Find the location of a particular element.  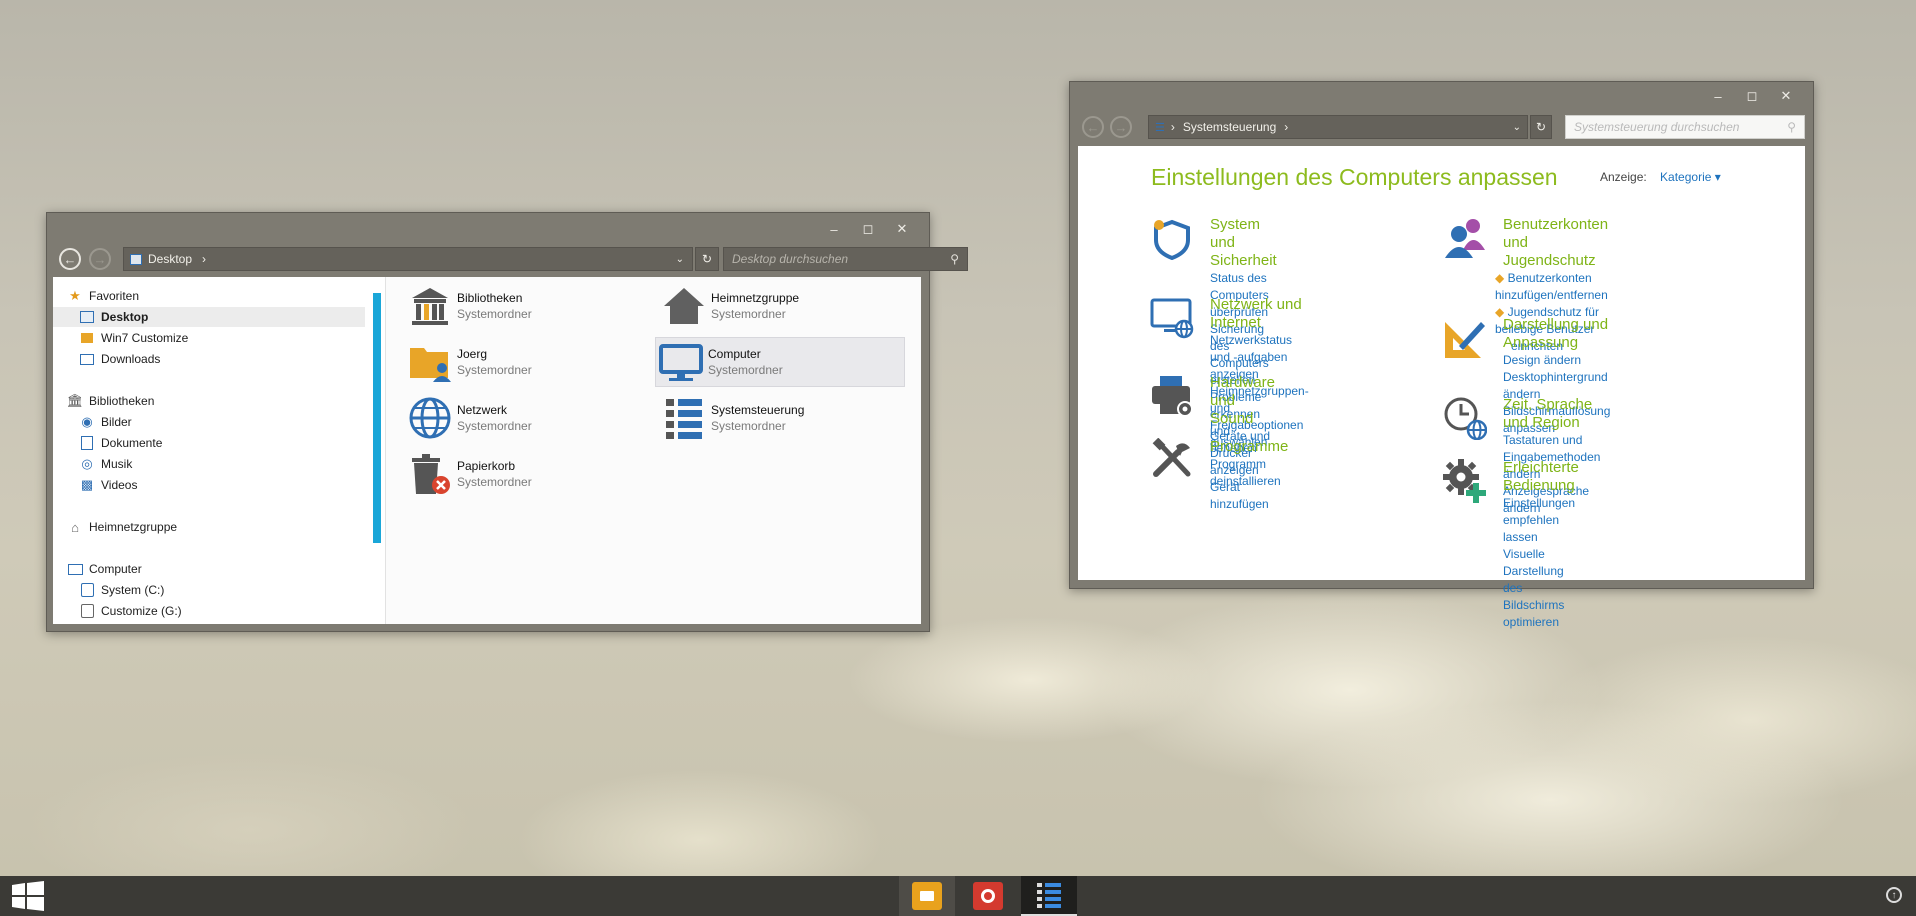

taskbar-explorer is located at coordinates (927, 896).